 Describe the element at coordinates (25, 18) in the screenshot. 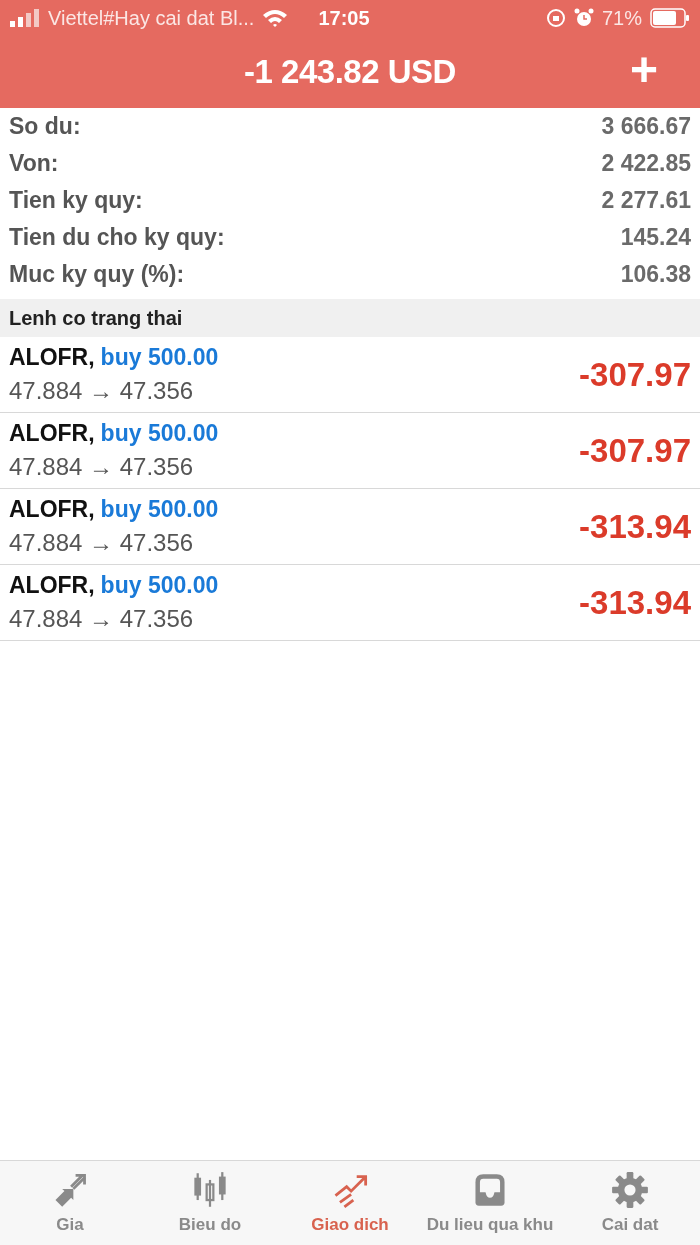

I see `signal-icon` at that location.